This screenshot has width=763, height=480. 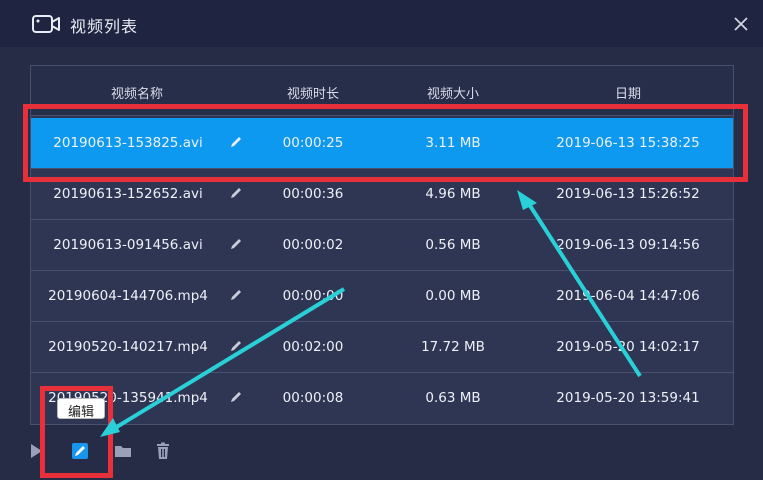 I want to click on cell-duration: 00:00:08, so click(x=313, y=398).